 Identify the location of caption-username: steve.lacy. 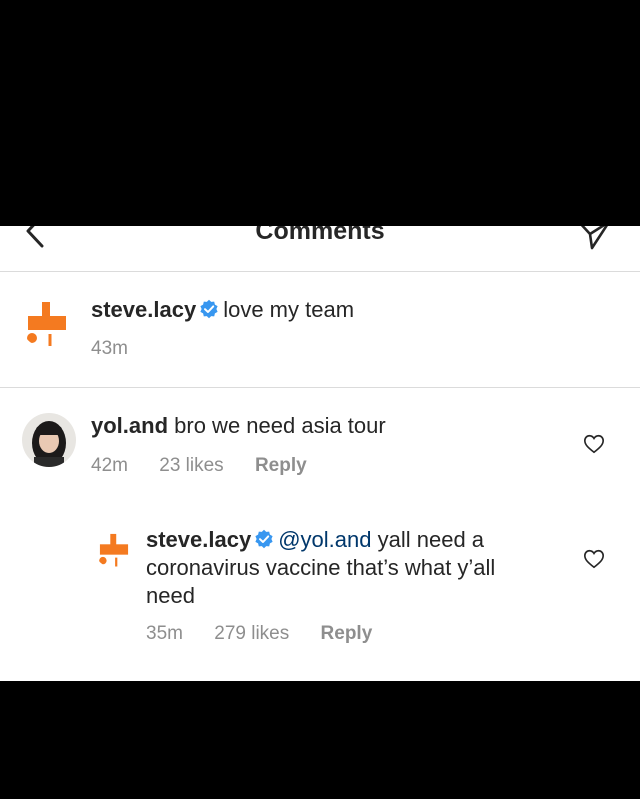
(143, 309).